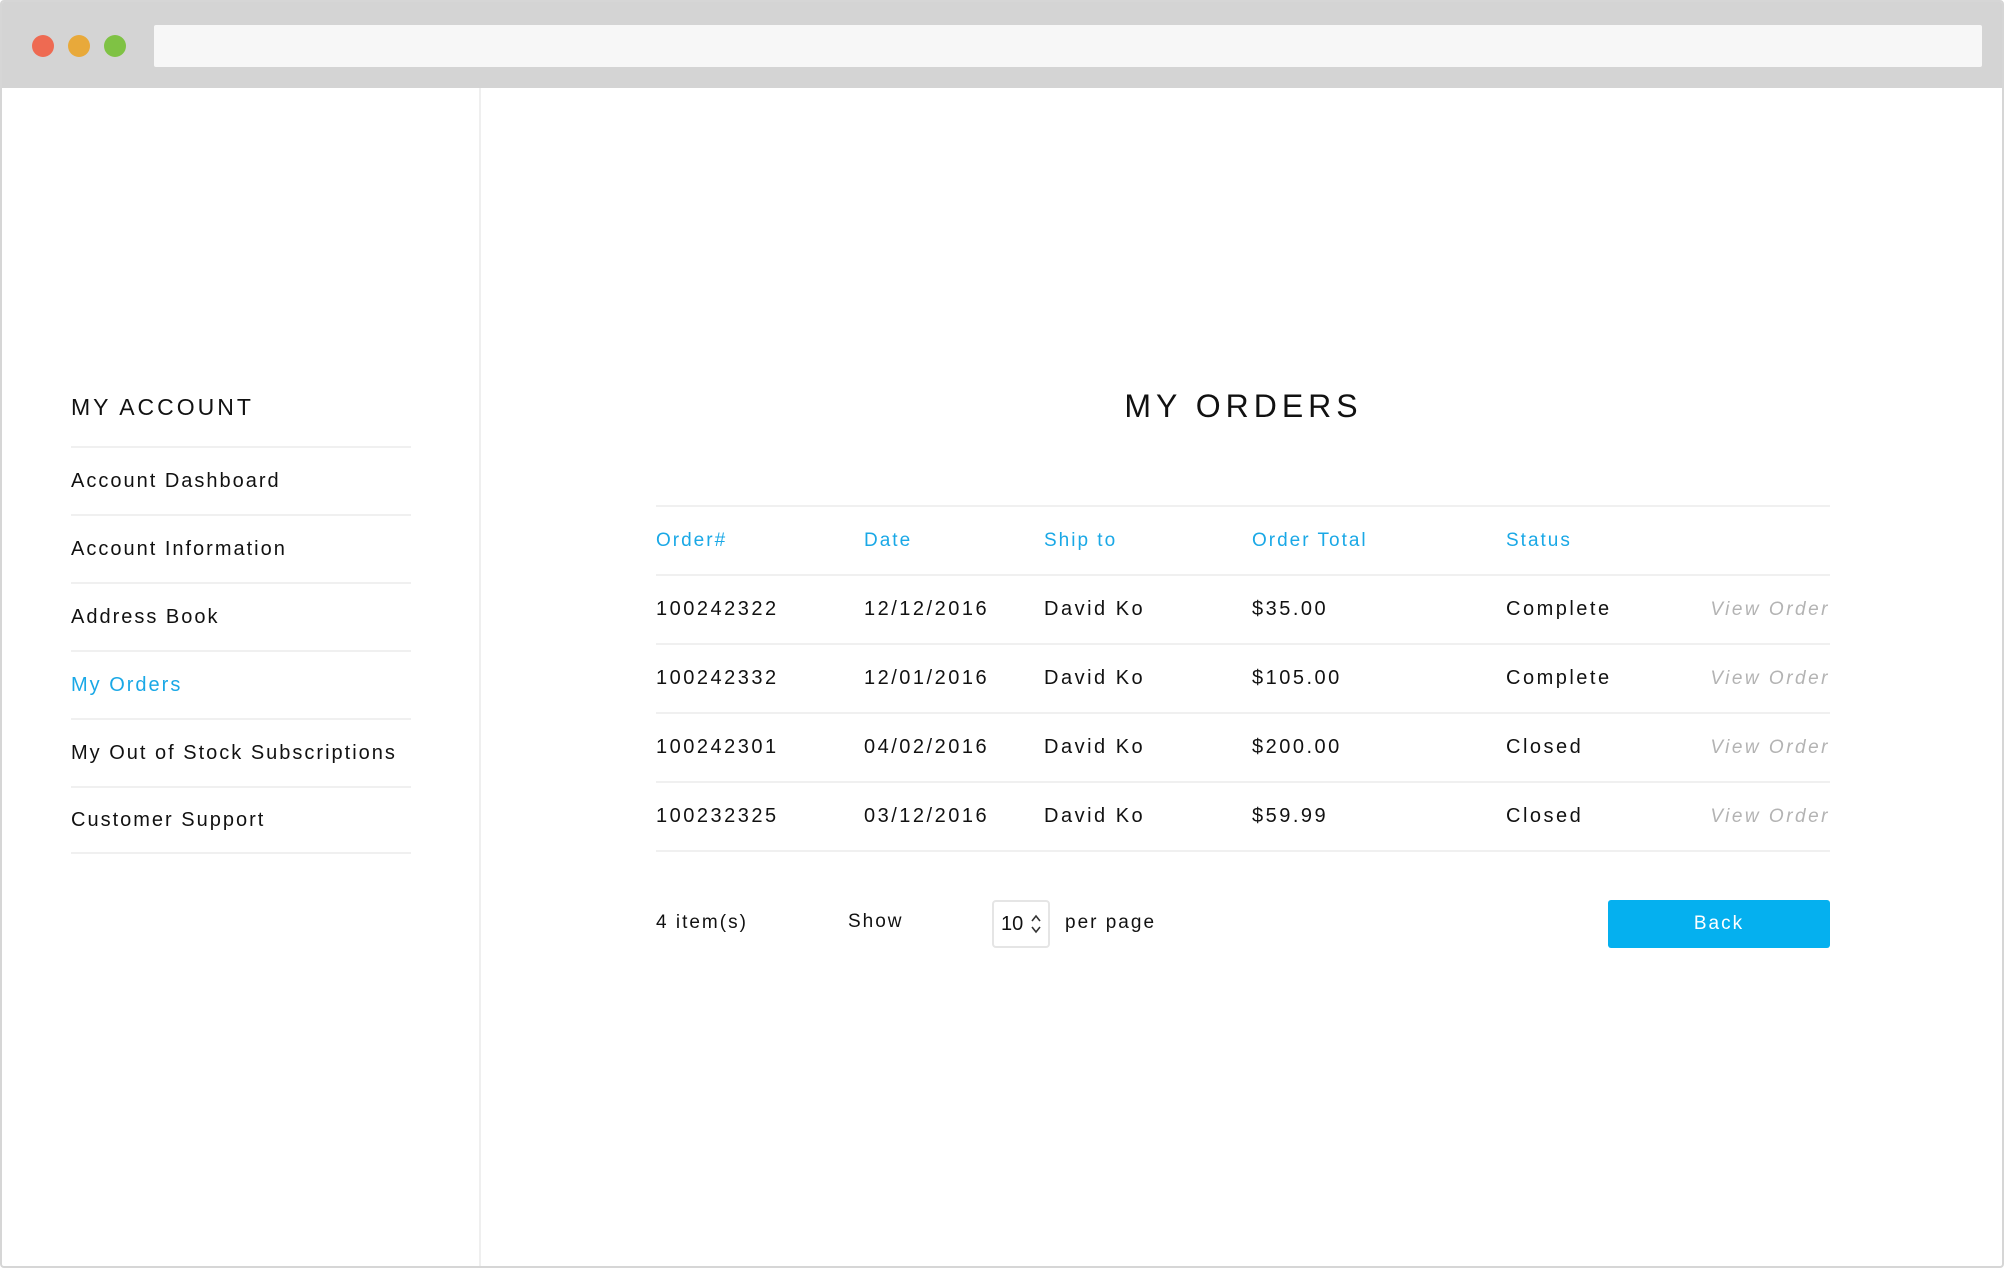  What do you see at coordinates (1768, 540) in the screenshot?
I see `column-header-action` at bounding box center [1768, 540].